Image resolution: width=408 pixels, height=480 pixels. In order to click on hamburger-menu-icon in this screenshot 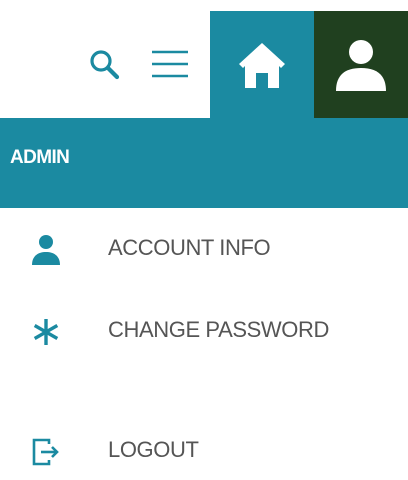, I will do `click(170, 64)`.